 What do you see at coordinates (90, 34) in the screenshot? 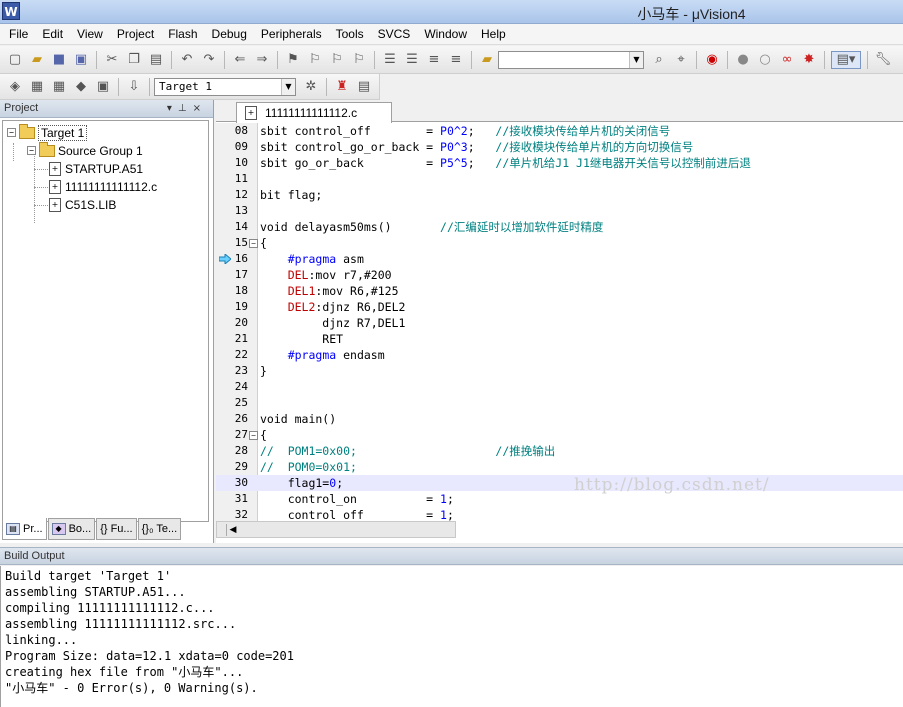
I see `menu-view: View` at bounding box center [90, 34].